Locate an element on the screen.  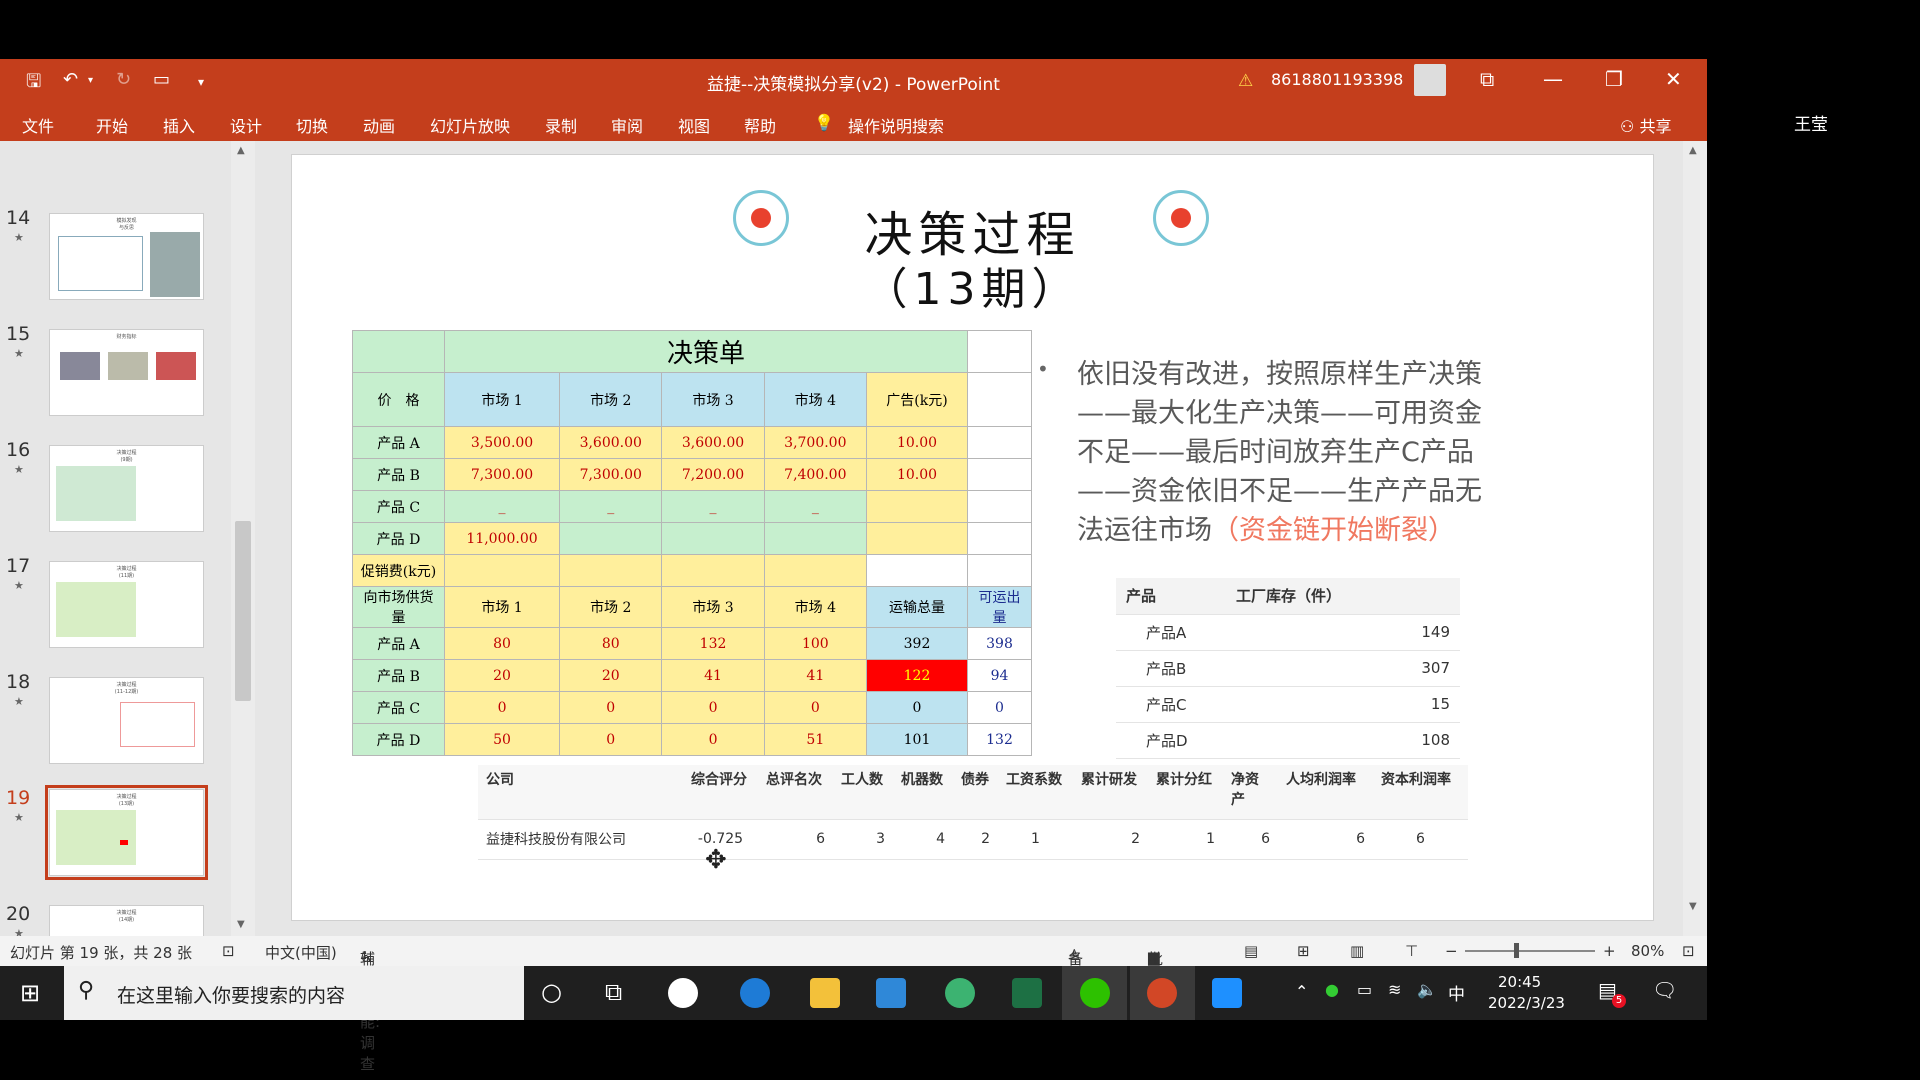
table-row: 产品 工厂库存（件） is located at coordinates (1288, 596).